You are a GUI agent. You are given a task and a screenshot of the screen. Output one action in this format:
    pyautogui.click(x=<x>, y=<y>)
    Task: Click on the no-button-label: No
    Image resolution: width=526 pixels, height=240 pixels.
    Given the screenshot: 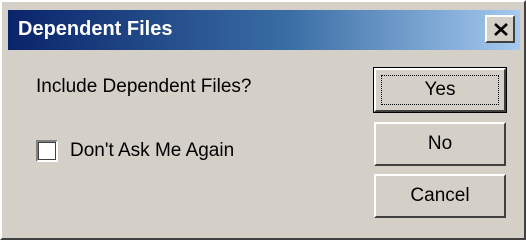 What is the action you would take?
    pyautogui.click(x=440, y=143)
    